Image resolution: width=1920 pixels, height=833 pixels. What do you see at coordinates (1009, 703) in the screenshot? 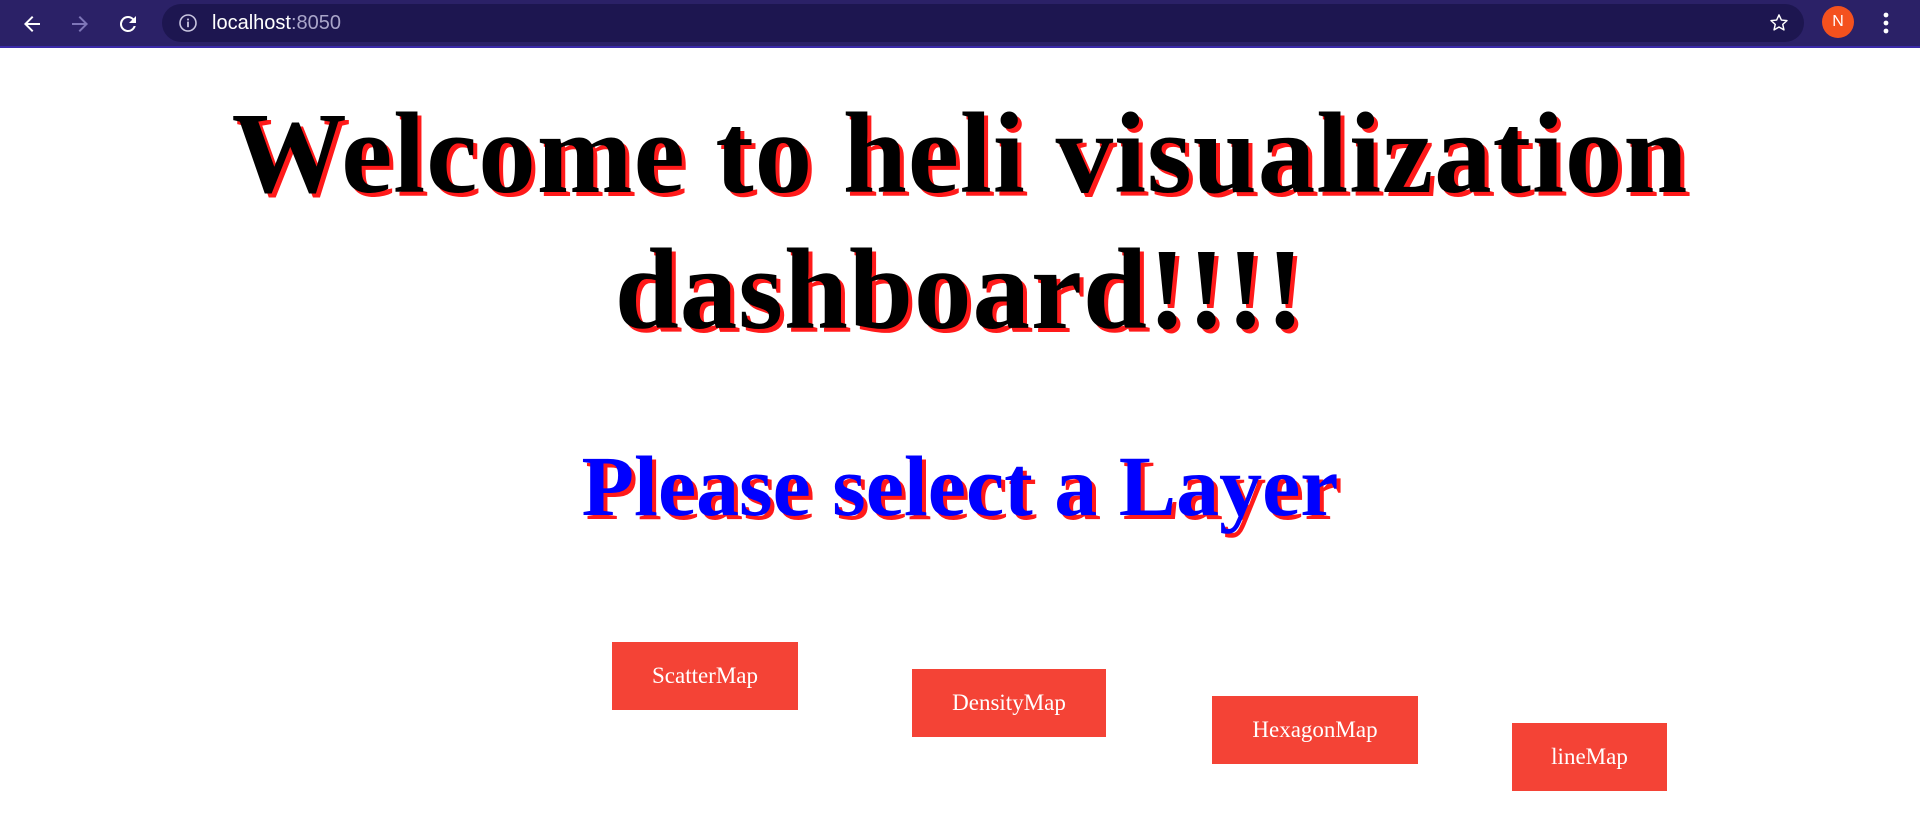
I see `densitymap-button: DensityMap` at bounding box center [1009, 703].